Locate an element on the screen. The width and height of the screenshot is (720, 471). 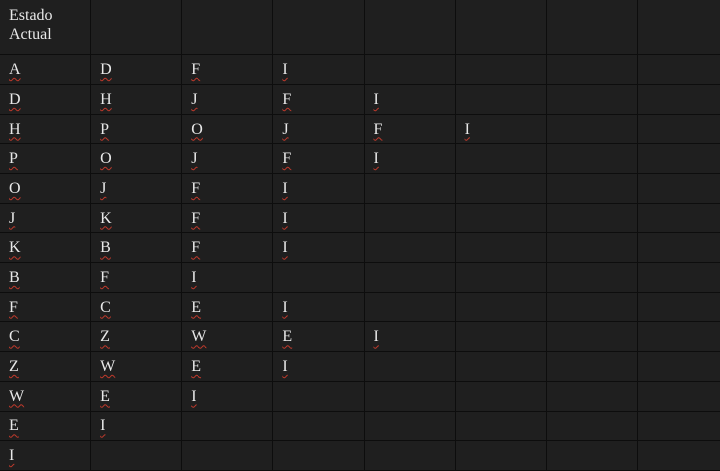
table-cell: A is located at coordinates (46, 69).